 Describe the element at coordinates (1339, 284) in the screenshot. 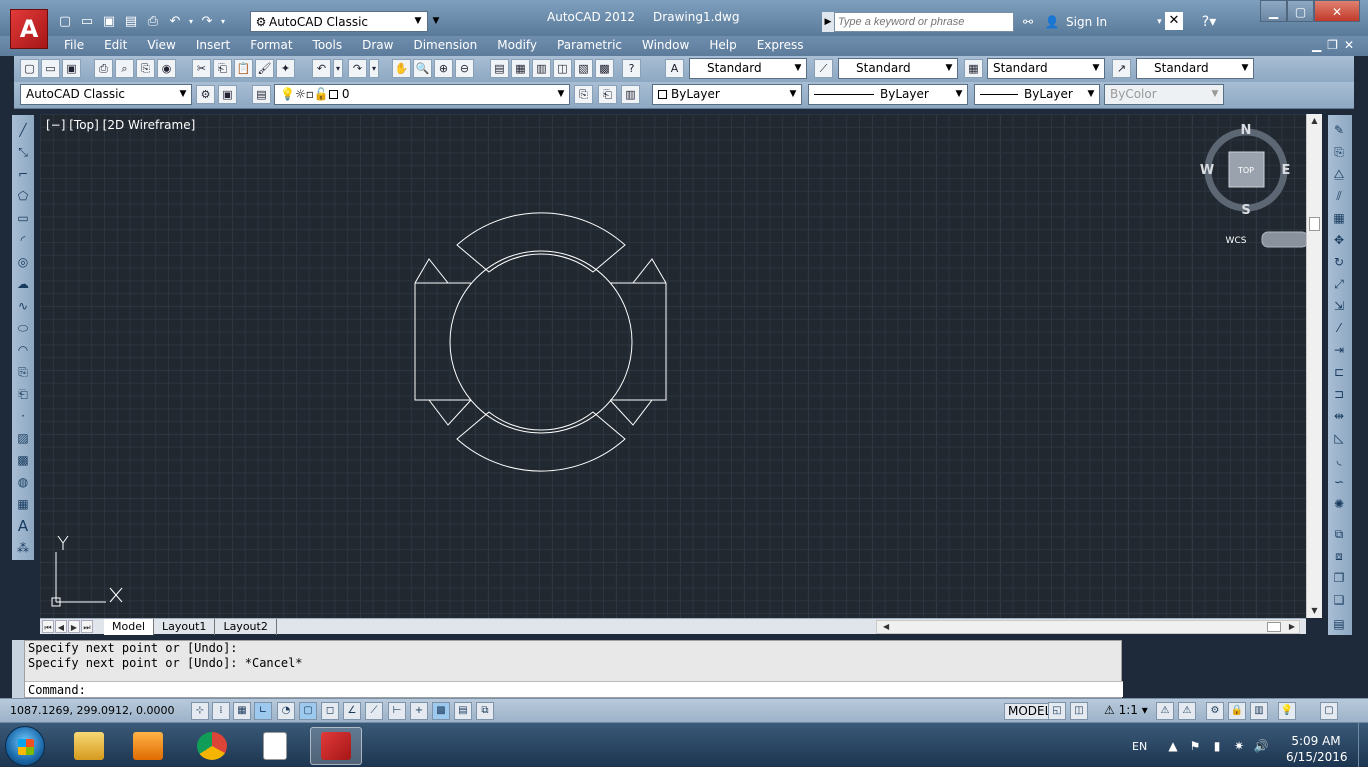

I see `scale-icon: ⤢` at that location.